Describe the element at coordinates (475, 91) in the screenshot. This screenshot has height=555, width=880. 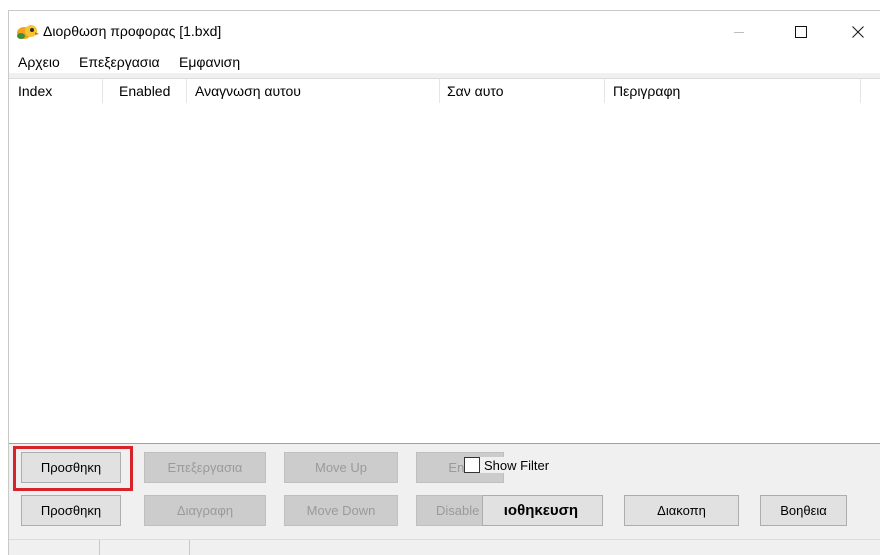
I see `column-label-like-this: Σαν αυτο` at that location.